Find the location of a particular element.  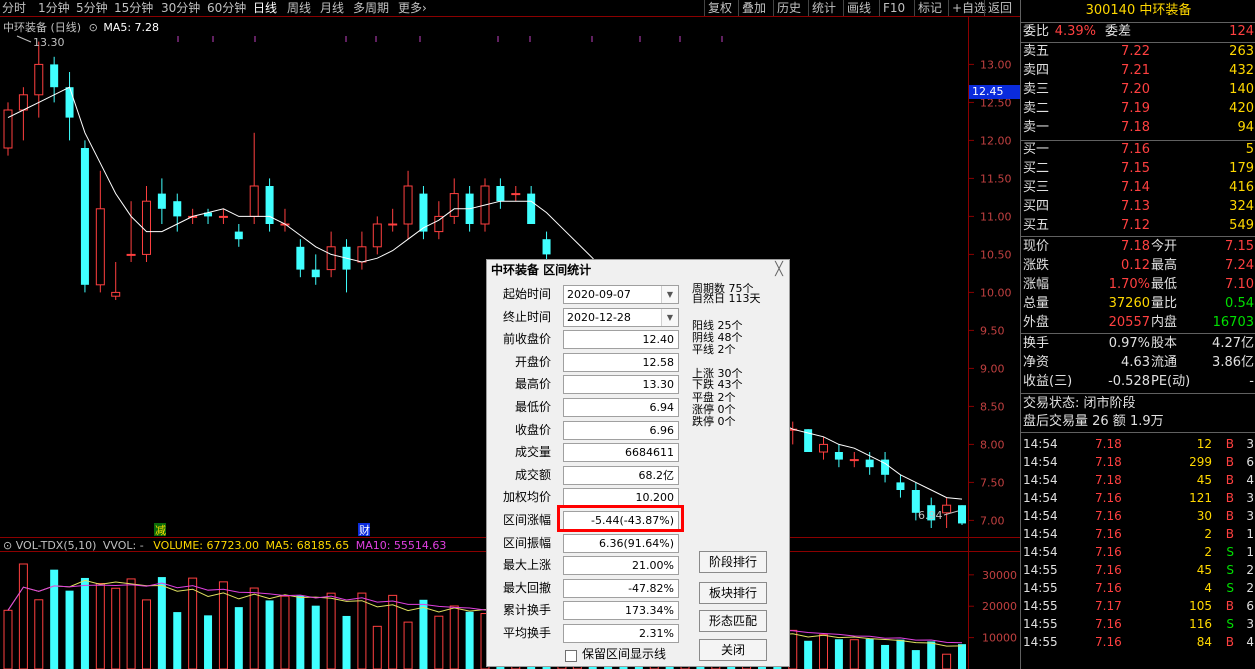

period-tab-15min: 15分钟 is located at coordinates (133, 8).